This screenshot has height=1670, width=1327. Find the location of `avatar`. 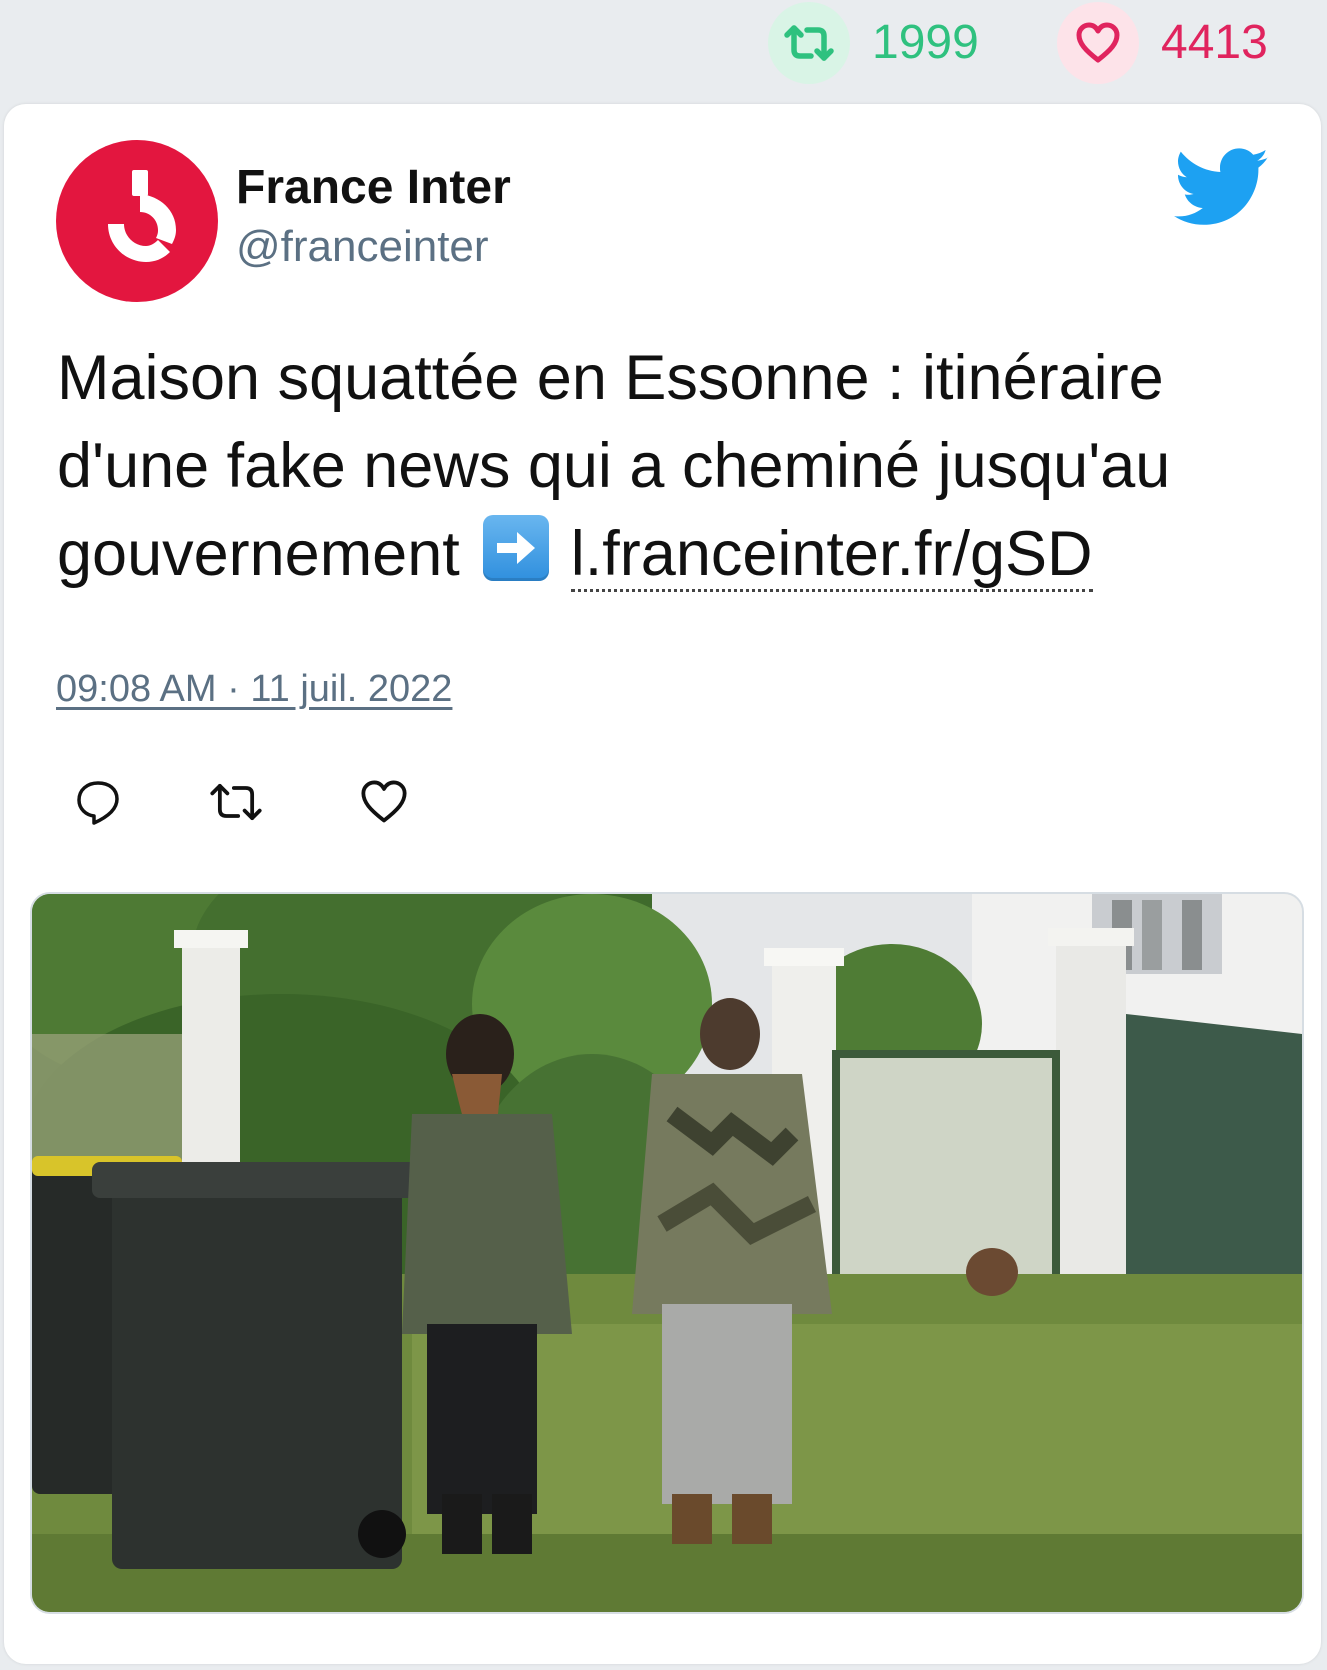

avatar is located at coordinates (137, 221).